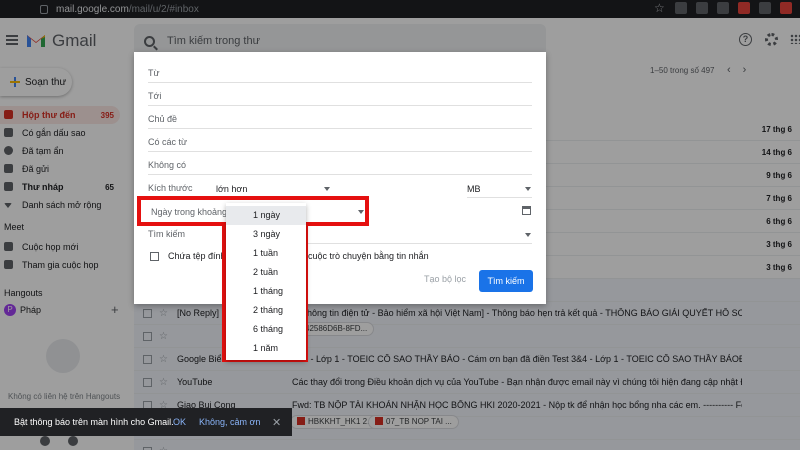 This screenshot has width=800, height=450. What do you see at coordinates (167, 142) in the screenshot?
I see `has-words-field: Có các từ` at bounding box center [167, 142].